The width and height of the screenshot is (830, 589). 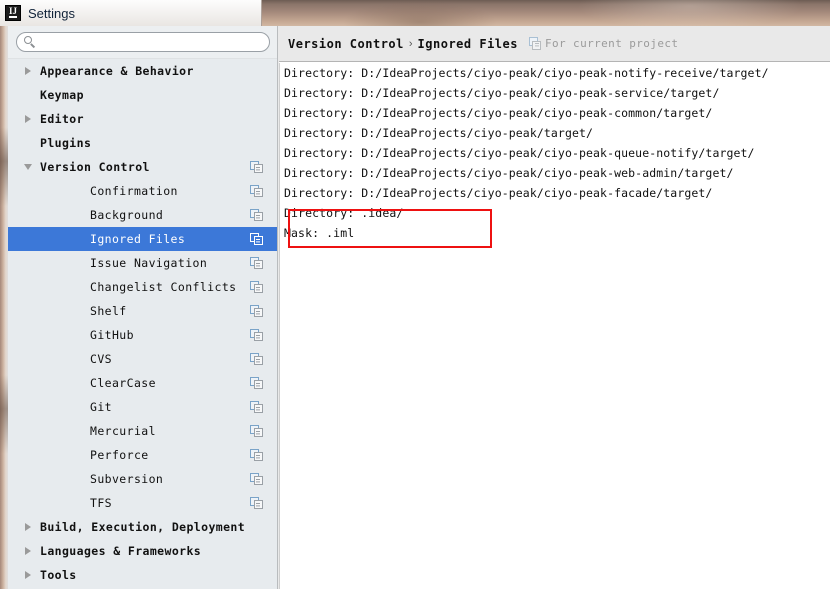 What do you see at coordinates (101, 503) in the screenshot?
I see `sidebar-item-label: TFS` at bounding box center [101, 503].